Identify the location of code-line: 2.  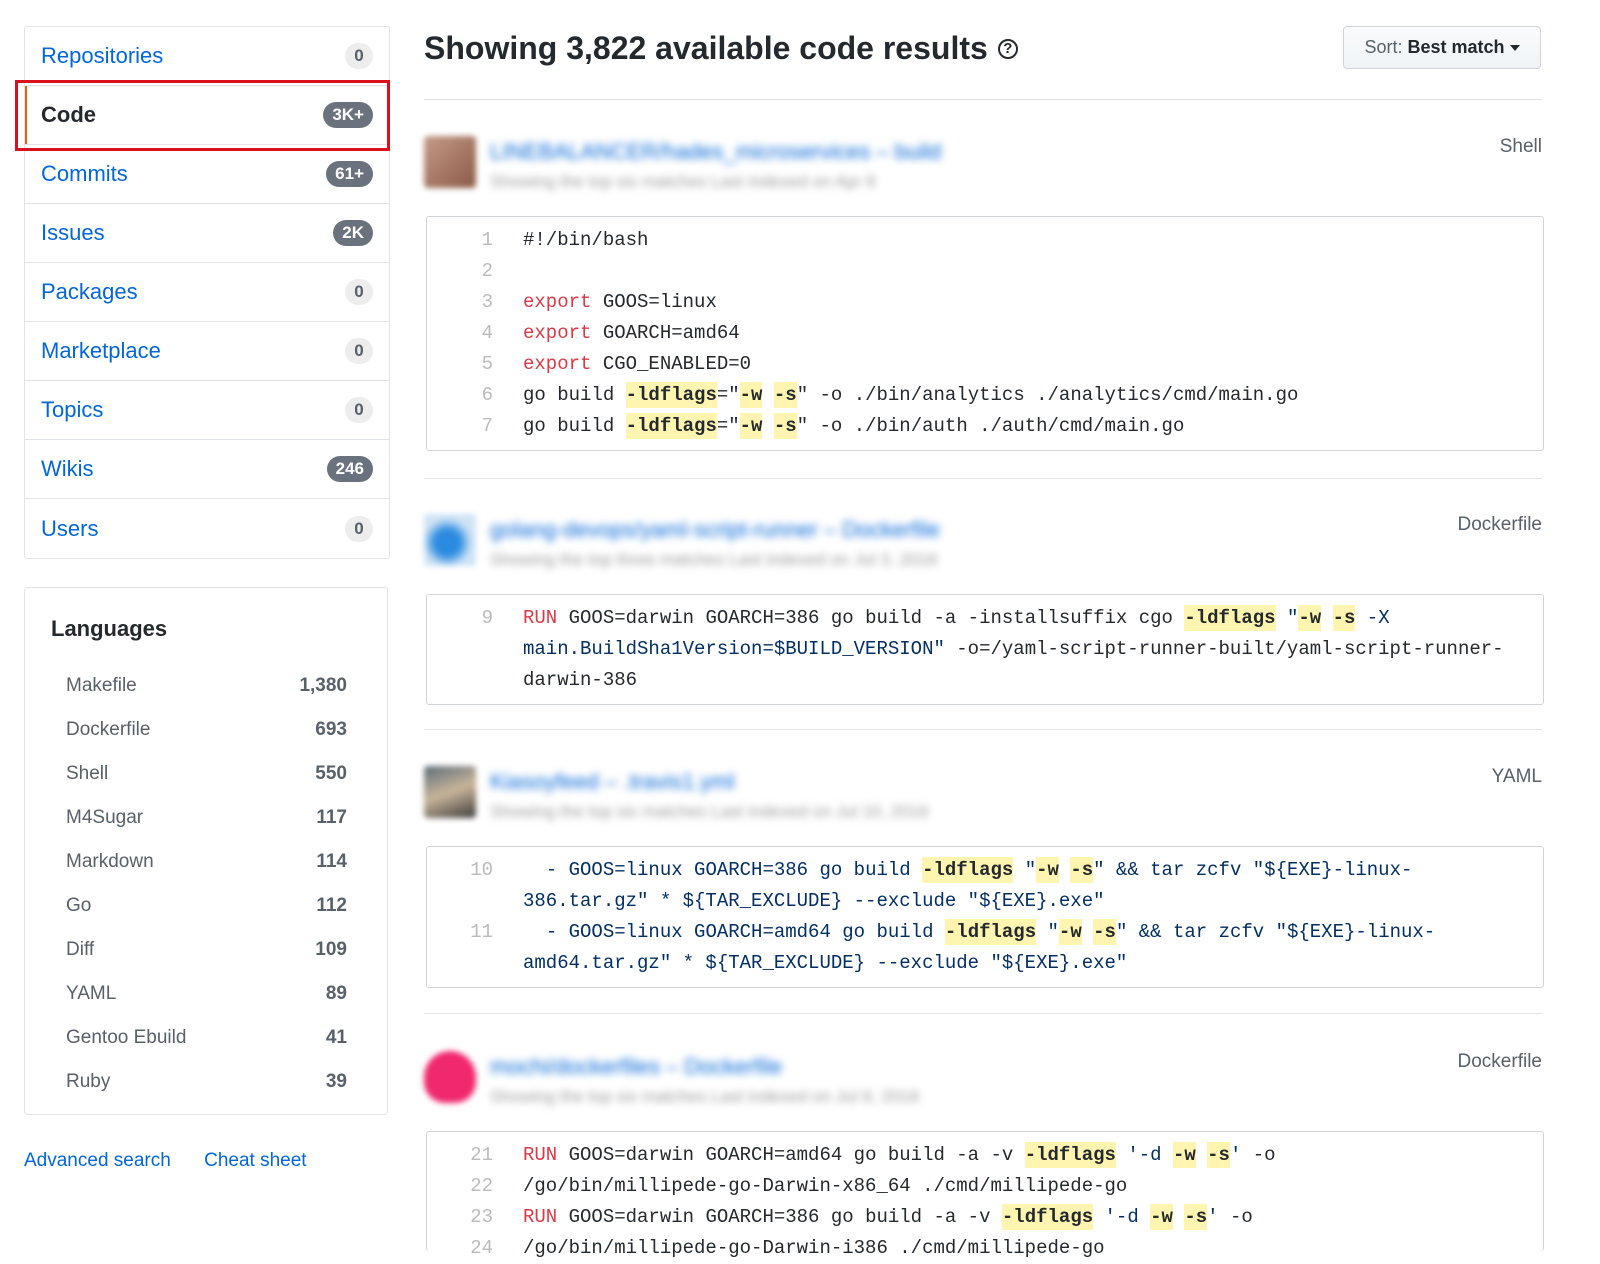
(487, 271).